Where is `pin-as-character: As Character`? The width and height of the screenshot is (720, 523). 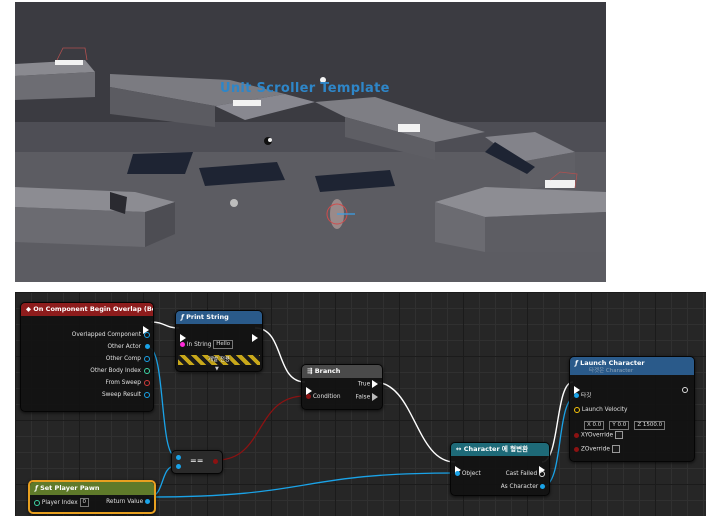
pin-as-character: As Character is located at coordinates (523, 487).